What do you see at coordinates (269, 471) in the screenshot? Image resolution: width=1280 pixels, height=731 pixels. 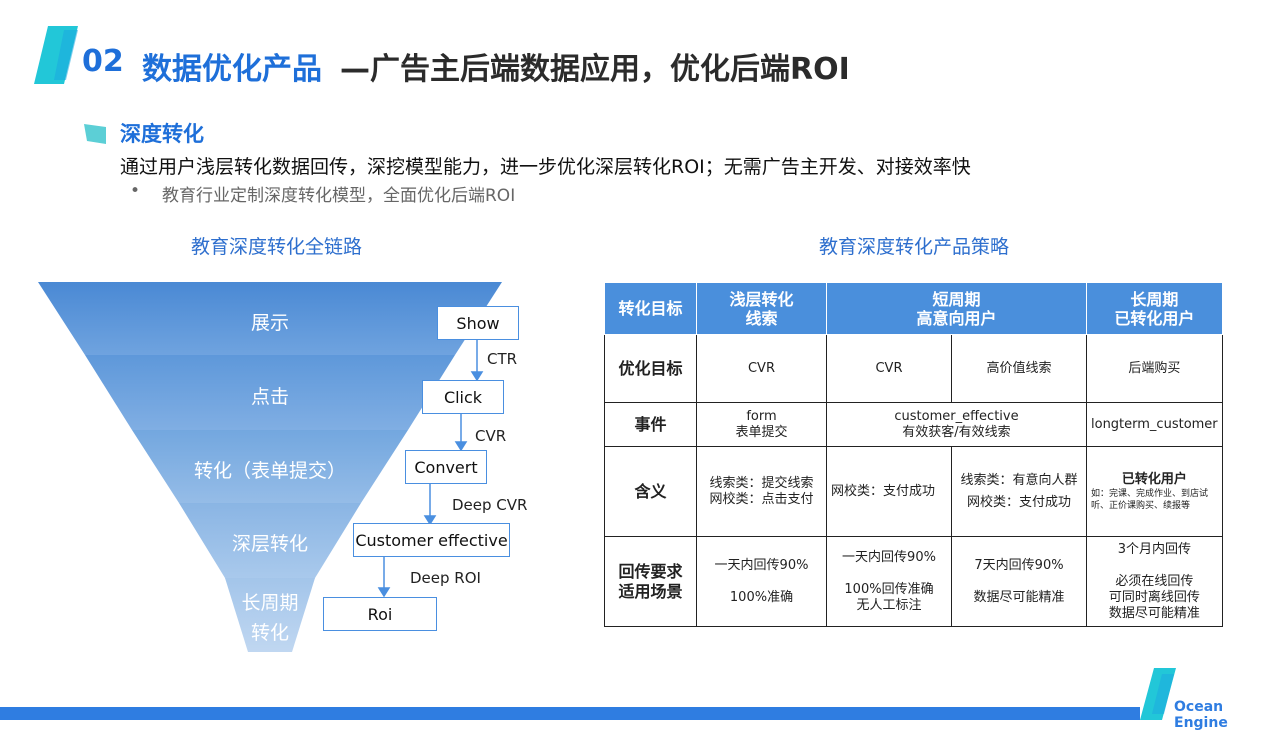 I see `funnel-label-convert: 转化（表单提交）` at bounding box center [269, 471].